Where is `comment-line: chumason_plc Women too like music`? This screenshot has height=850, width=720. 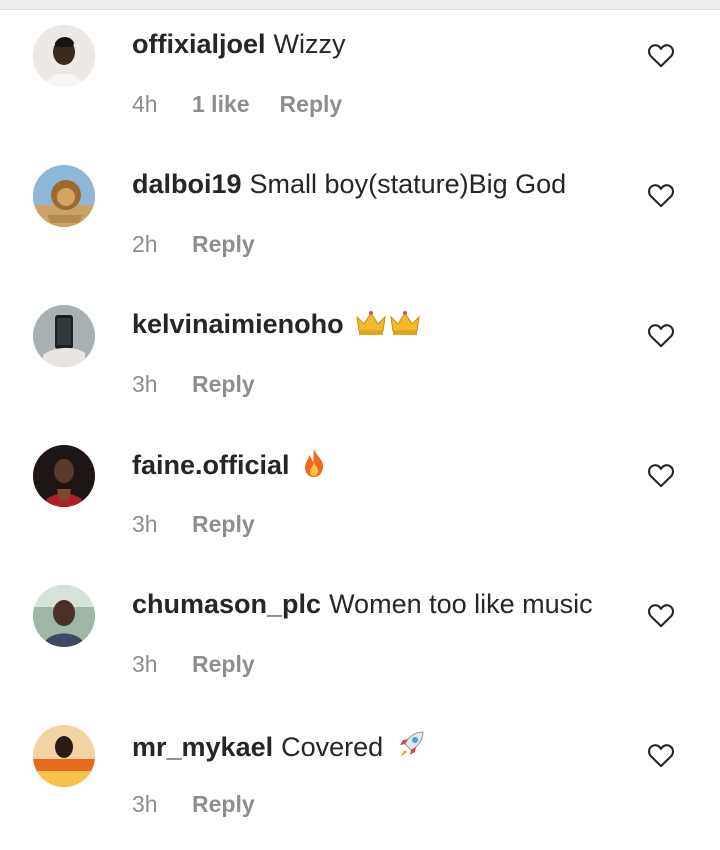
comment-line: chumason_plc Women too like music is located at coordinates (362, 604).